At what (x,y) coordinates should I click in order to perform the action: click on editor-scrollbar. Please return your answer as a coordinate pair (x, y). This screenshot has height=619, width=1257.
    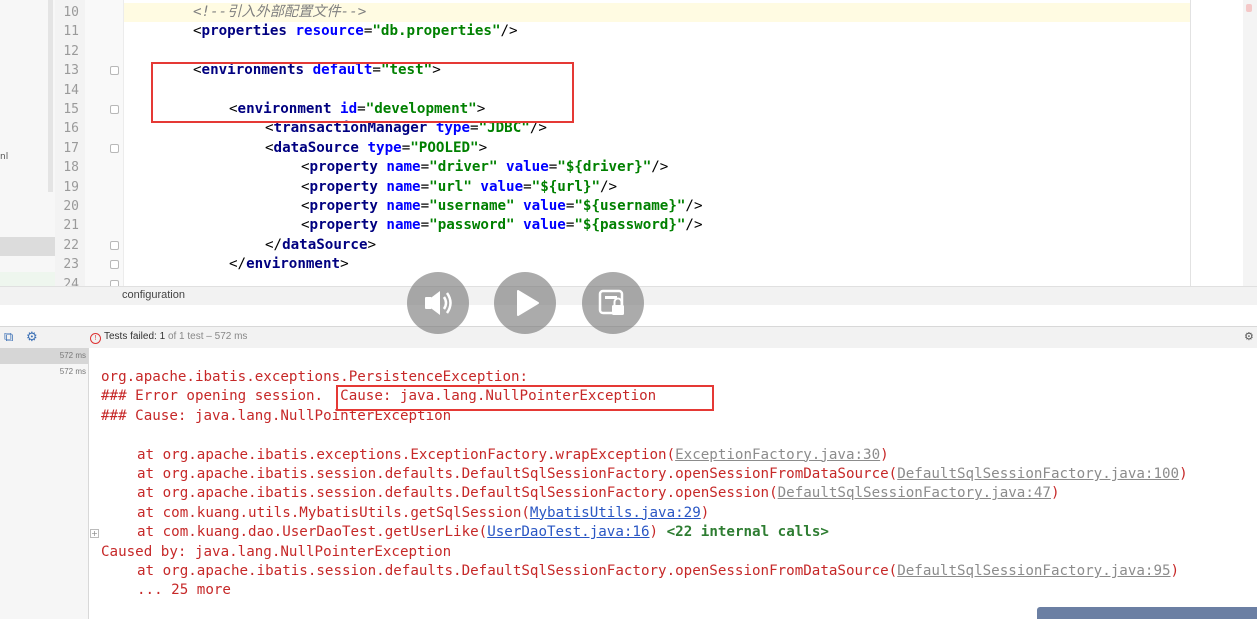
    Looking at the image, I should click on (1250, 143).